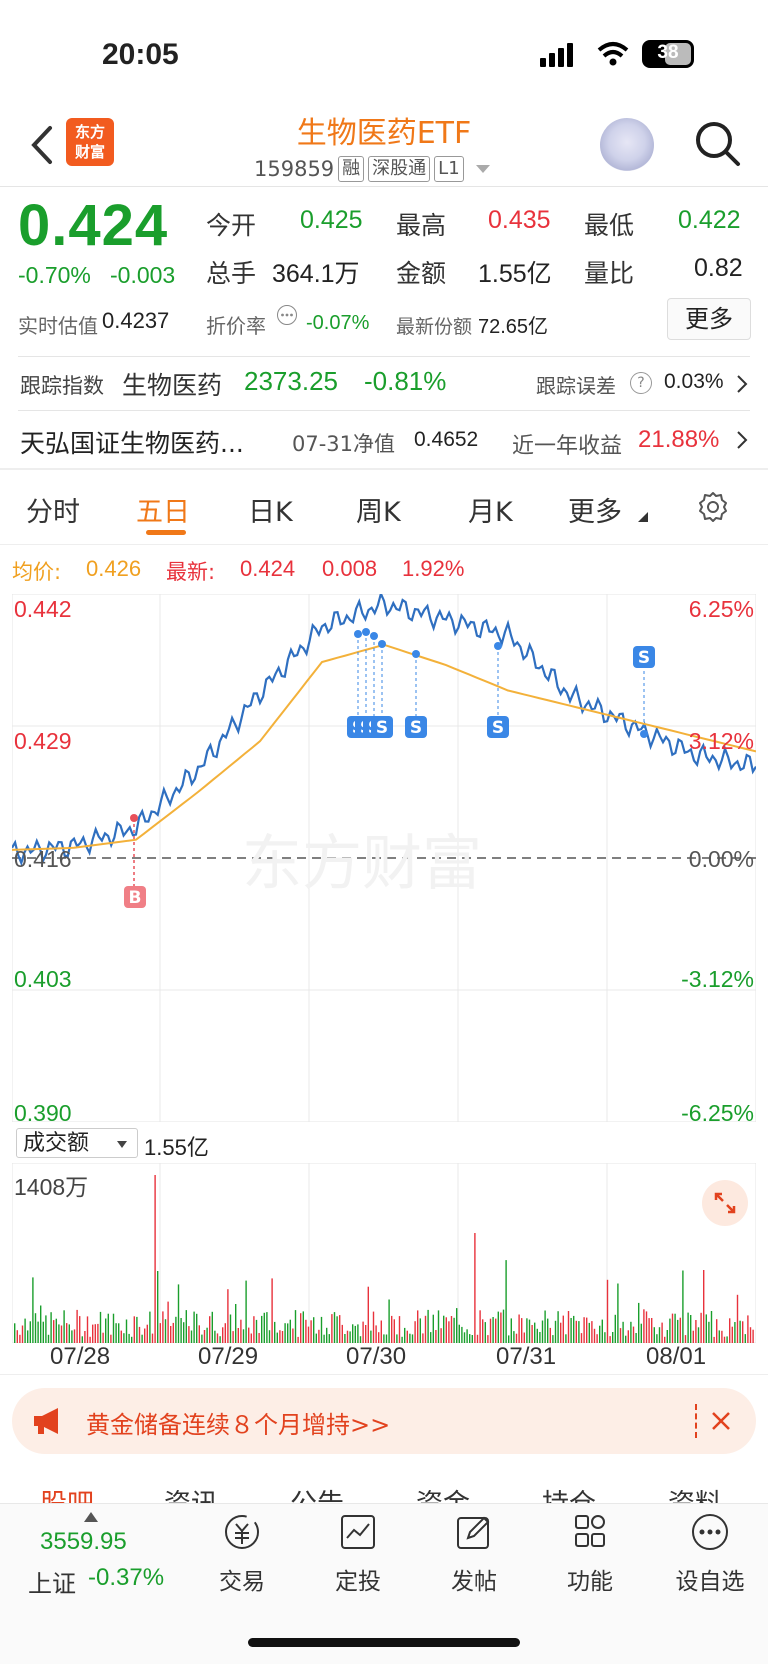  What do you see at coordinates (270, 509) in the screenshot?
I see `tab-daily-k: 日K` at bounding box center [270, 509].